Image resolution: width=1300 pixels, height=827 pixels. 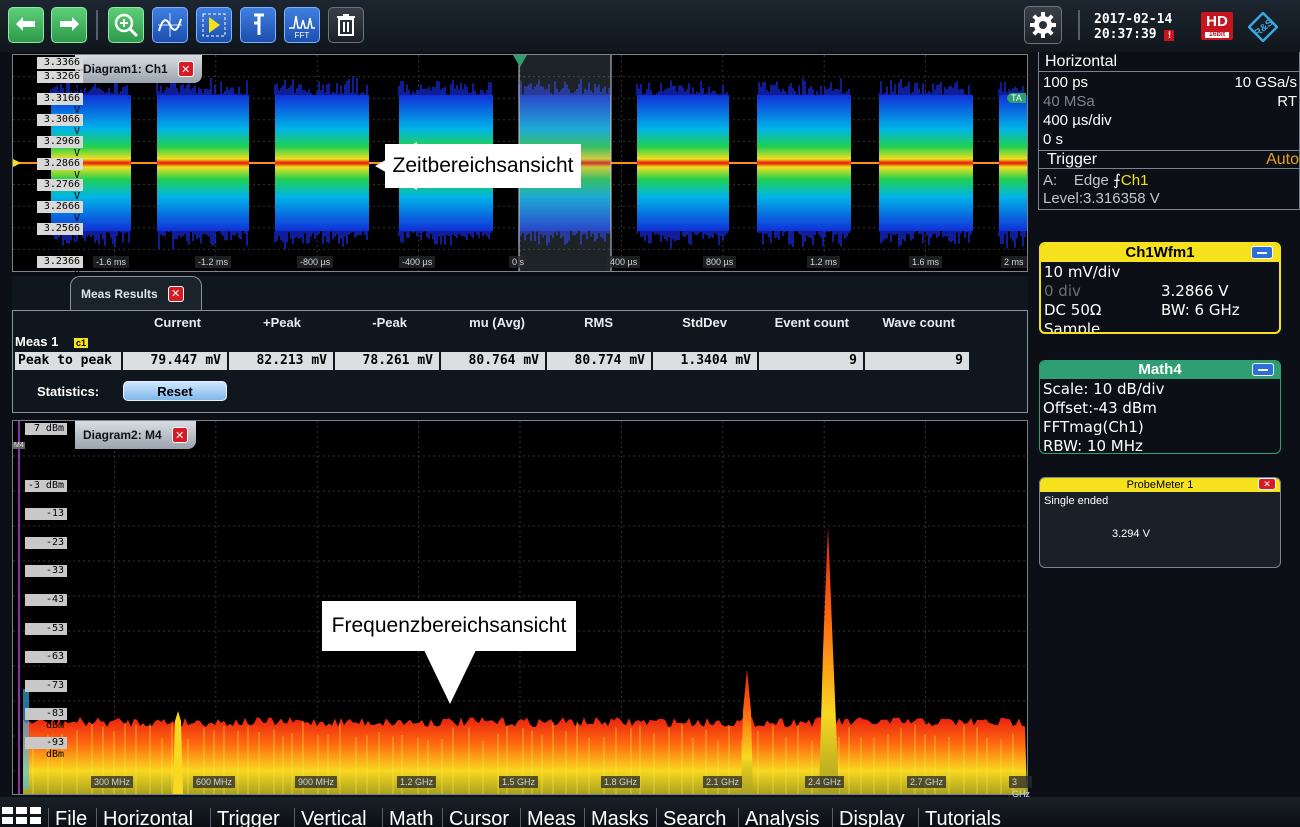 What do you see at coordinates (1133, 19) in the screenshot?
I see `date-text: 2017-02-14` at bounding box center [1133, 19].